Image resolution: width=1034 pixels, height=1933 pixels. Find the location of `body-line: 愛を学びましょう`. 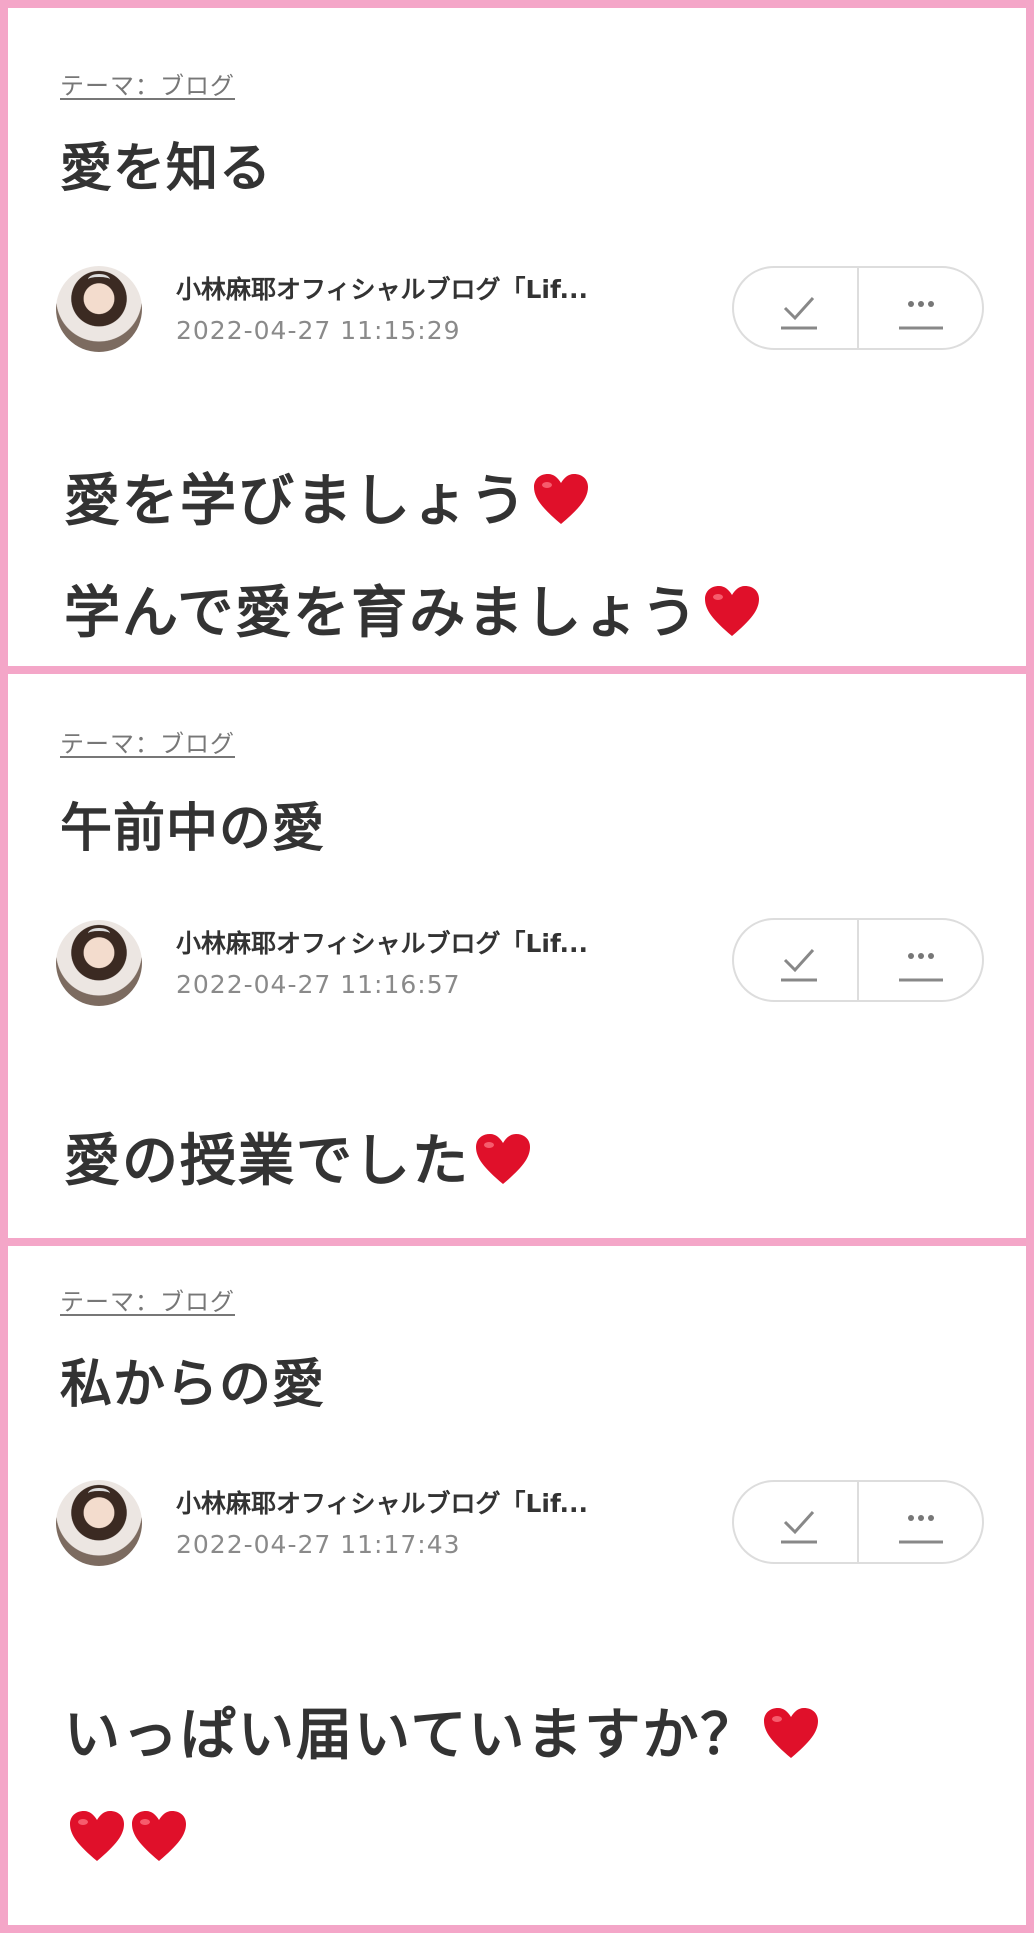

body-line: 愛を学びましょう is located at coordinates (327, 496).